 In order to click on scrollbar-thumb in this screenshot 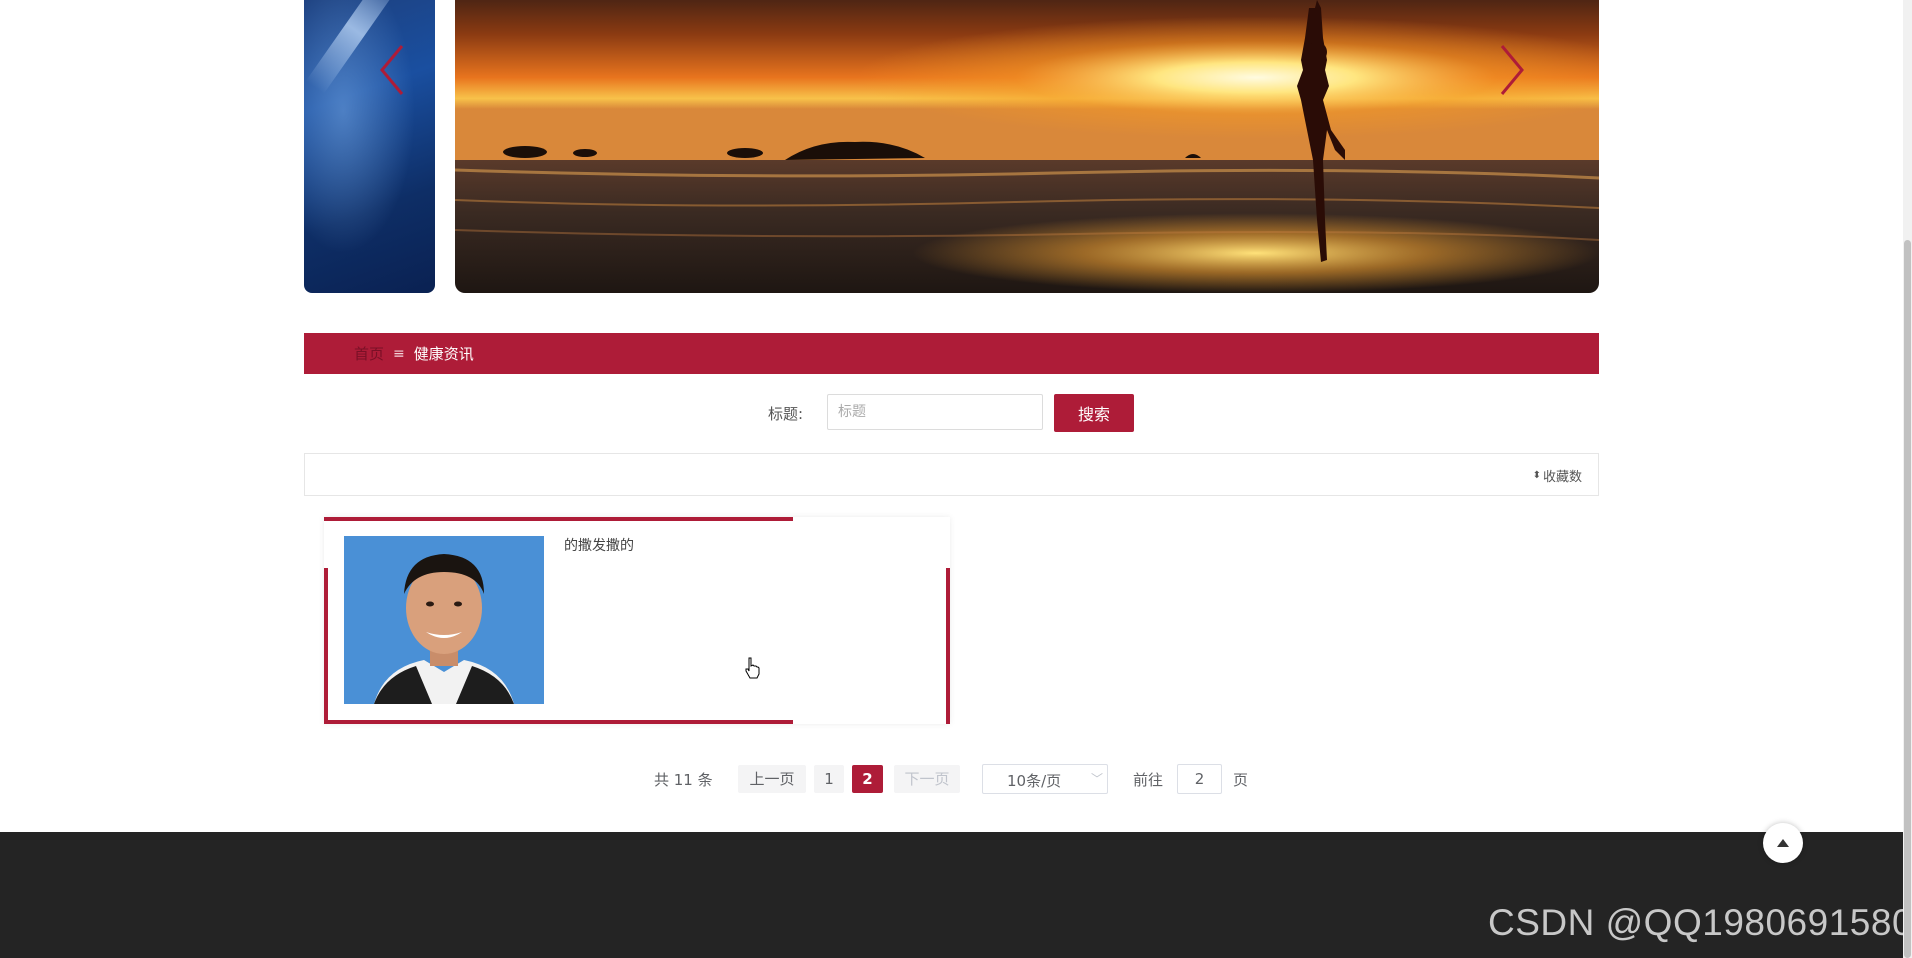, I will do `click(1907, 599)`.